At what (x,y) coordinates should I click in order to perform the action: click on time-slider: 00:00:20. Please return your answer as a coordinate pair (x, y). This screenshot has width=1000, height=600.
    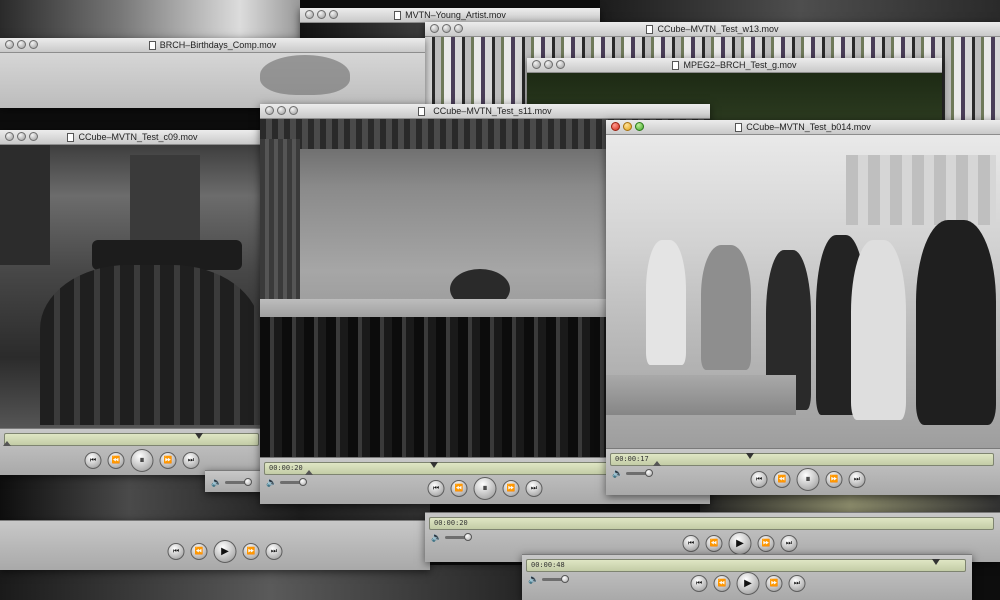
    Looking at the image, I should click on (711, 523).